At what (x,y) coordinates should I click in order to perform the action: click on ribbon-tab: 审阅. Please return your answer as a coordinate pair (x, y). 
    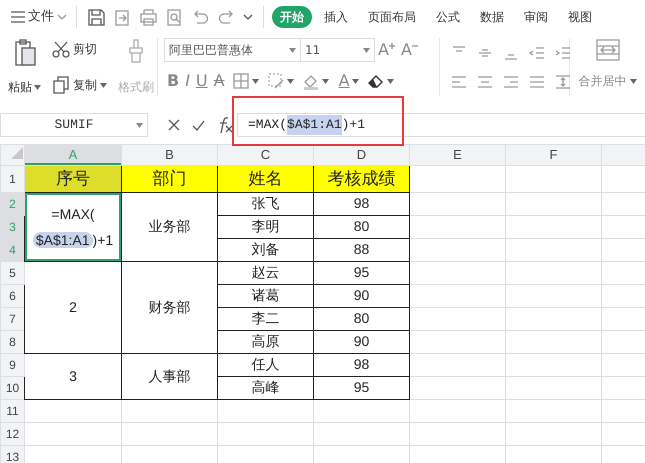
    Looking at the image, I should click on (536, 17).